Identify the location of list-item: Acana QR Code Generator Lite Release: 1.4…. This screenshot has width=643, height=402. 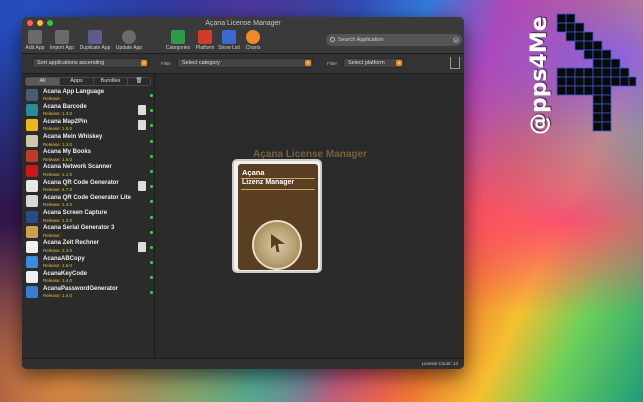
(88, 201).